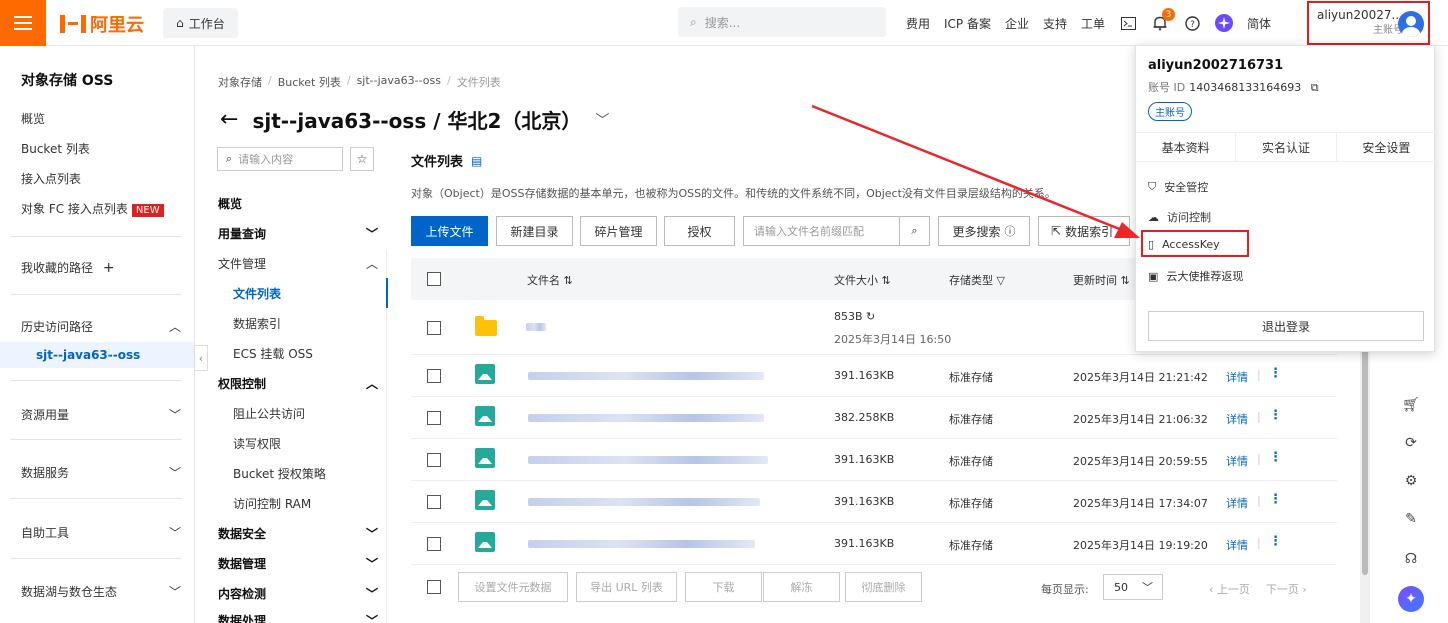 The image size is (1448, 623). Describe the element at coordinates (1101, 280) in the screenshot. I see `column-header-time: 更新时间 ⇅` at that location.